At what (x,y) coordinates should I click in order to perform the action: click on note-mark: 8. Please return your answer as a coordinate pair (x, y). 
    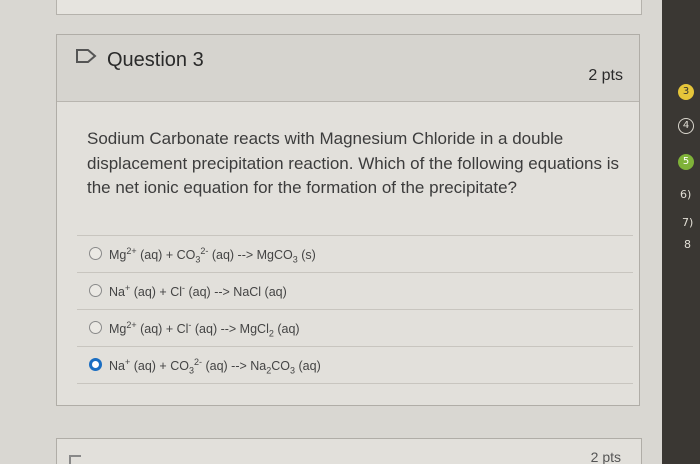
    Looking at the image, I should click on (687, 244).